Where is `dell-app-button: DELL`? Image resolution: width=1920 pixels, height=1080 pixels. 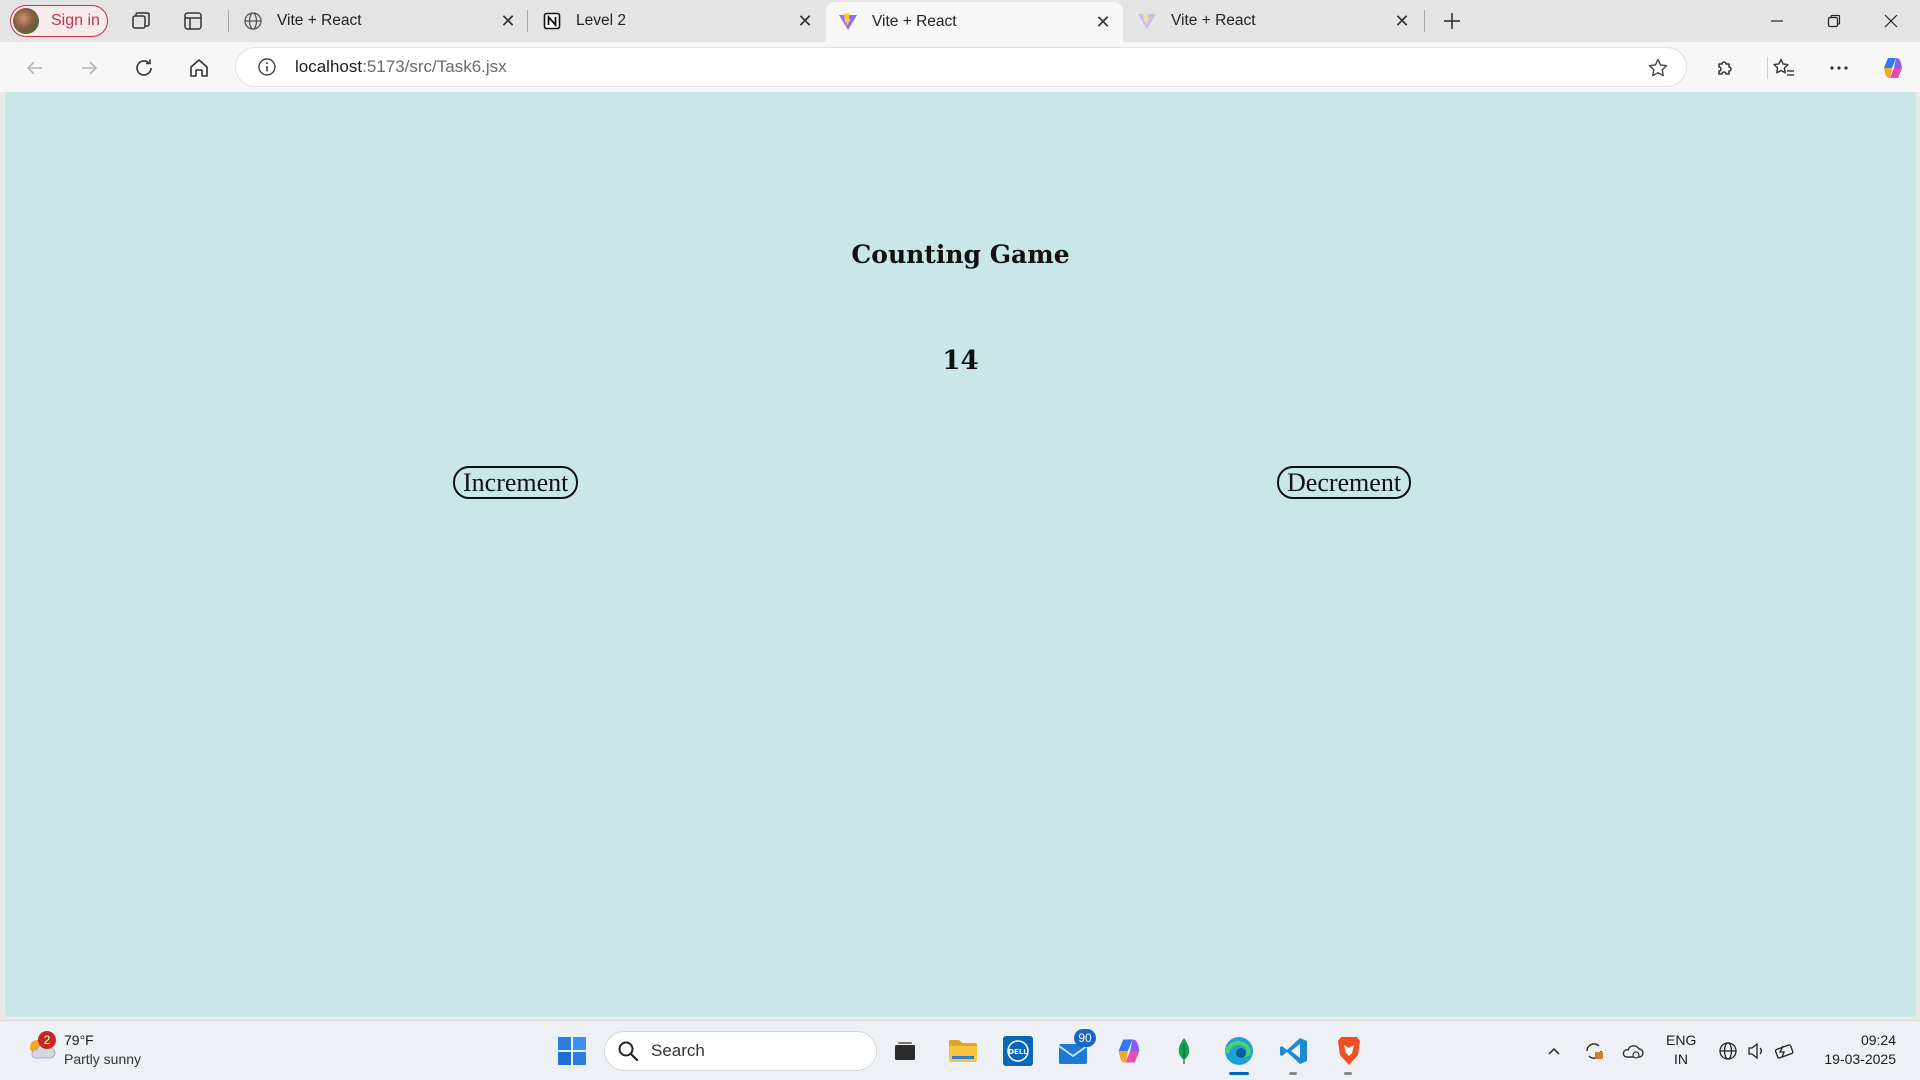 dell-app-button: DELL is located at coordinates (1018, 1051).